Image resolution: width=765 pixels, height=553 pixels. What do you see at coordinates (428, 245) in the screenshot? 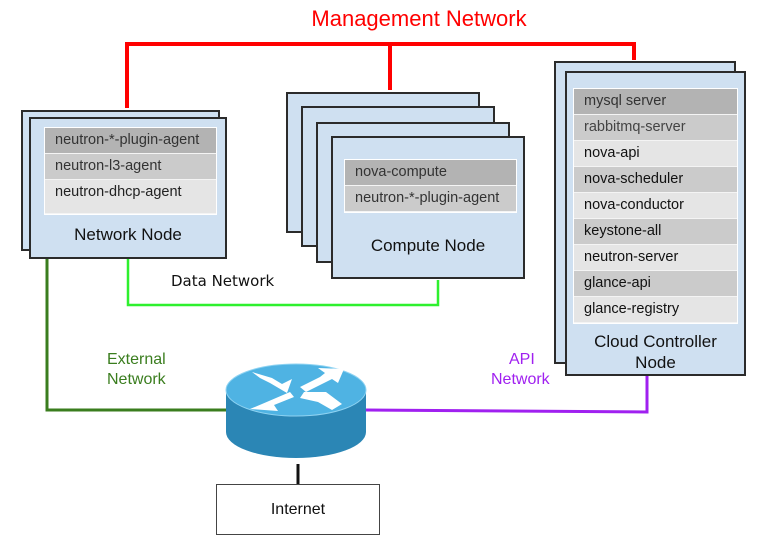
I see `compute-node-label: Compute Node` at bounding box center [428, 245].